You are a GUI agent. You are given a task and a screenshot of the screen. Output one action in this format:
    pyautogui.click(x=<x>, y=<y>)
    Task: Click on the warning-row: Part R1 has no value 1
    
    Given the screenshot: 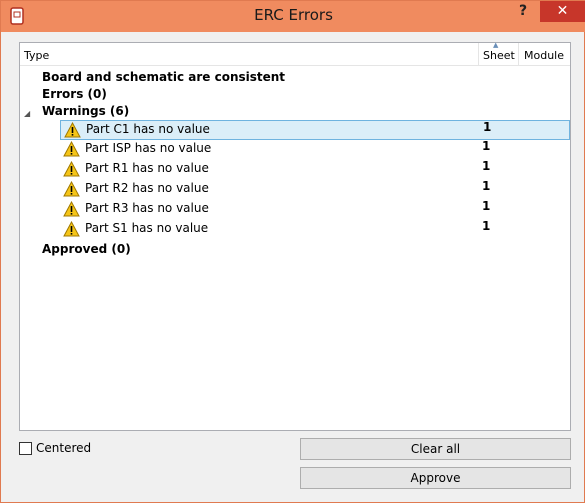 What is the action you would take?
    pyautogui.click(x=315, y=169)
    